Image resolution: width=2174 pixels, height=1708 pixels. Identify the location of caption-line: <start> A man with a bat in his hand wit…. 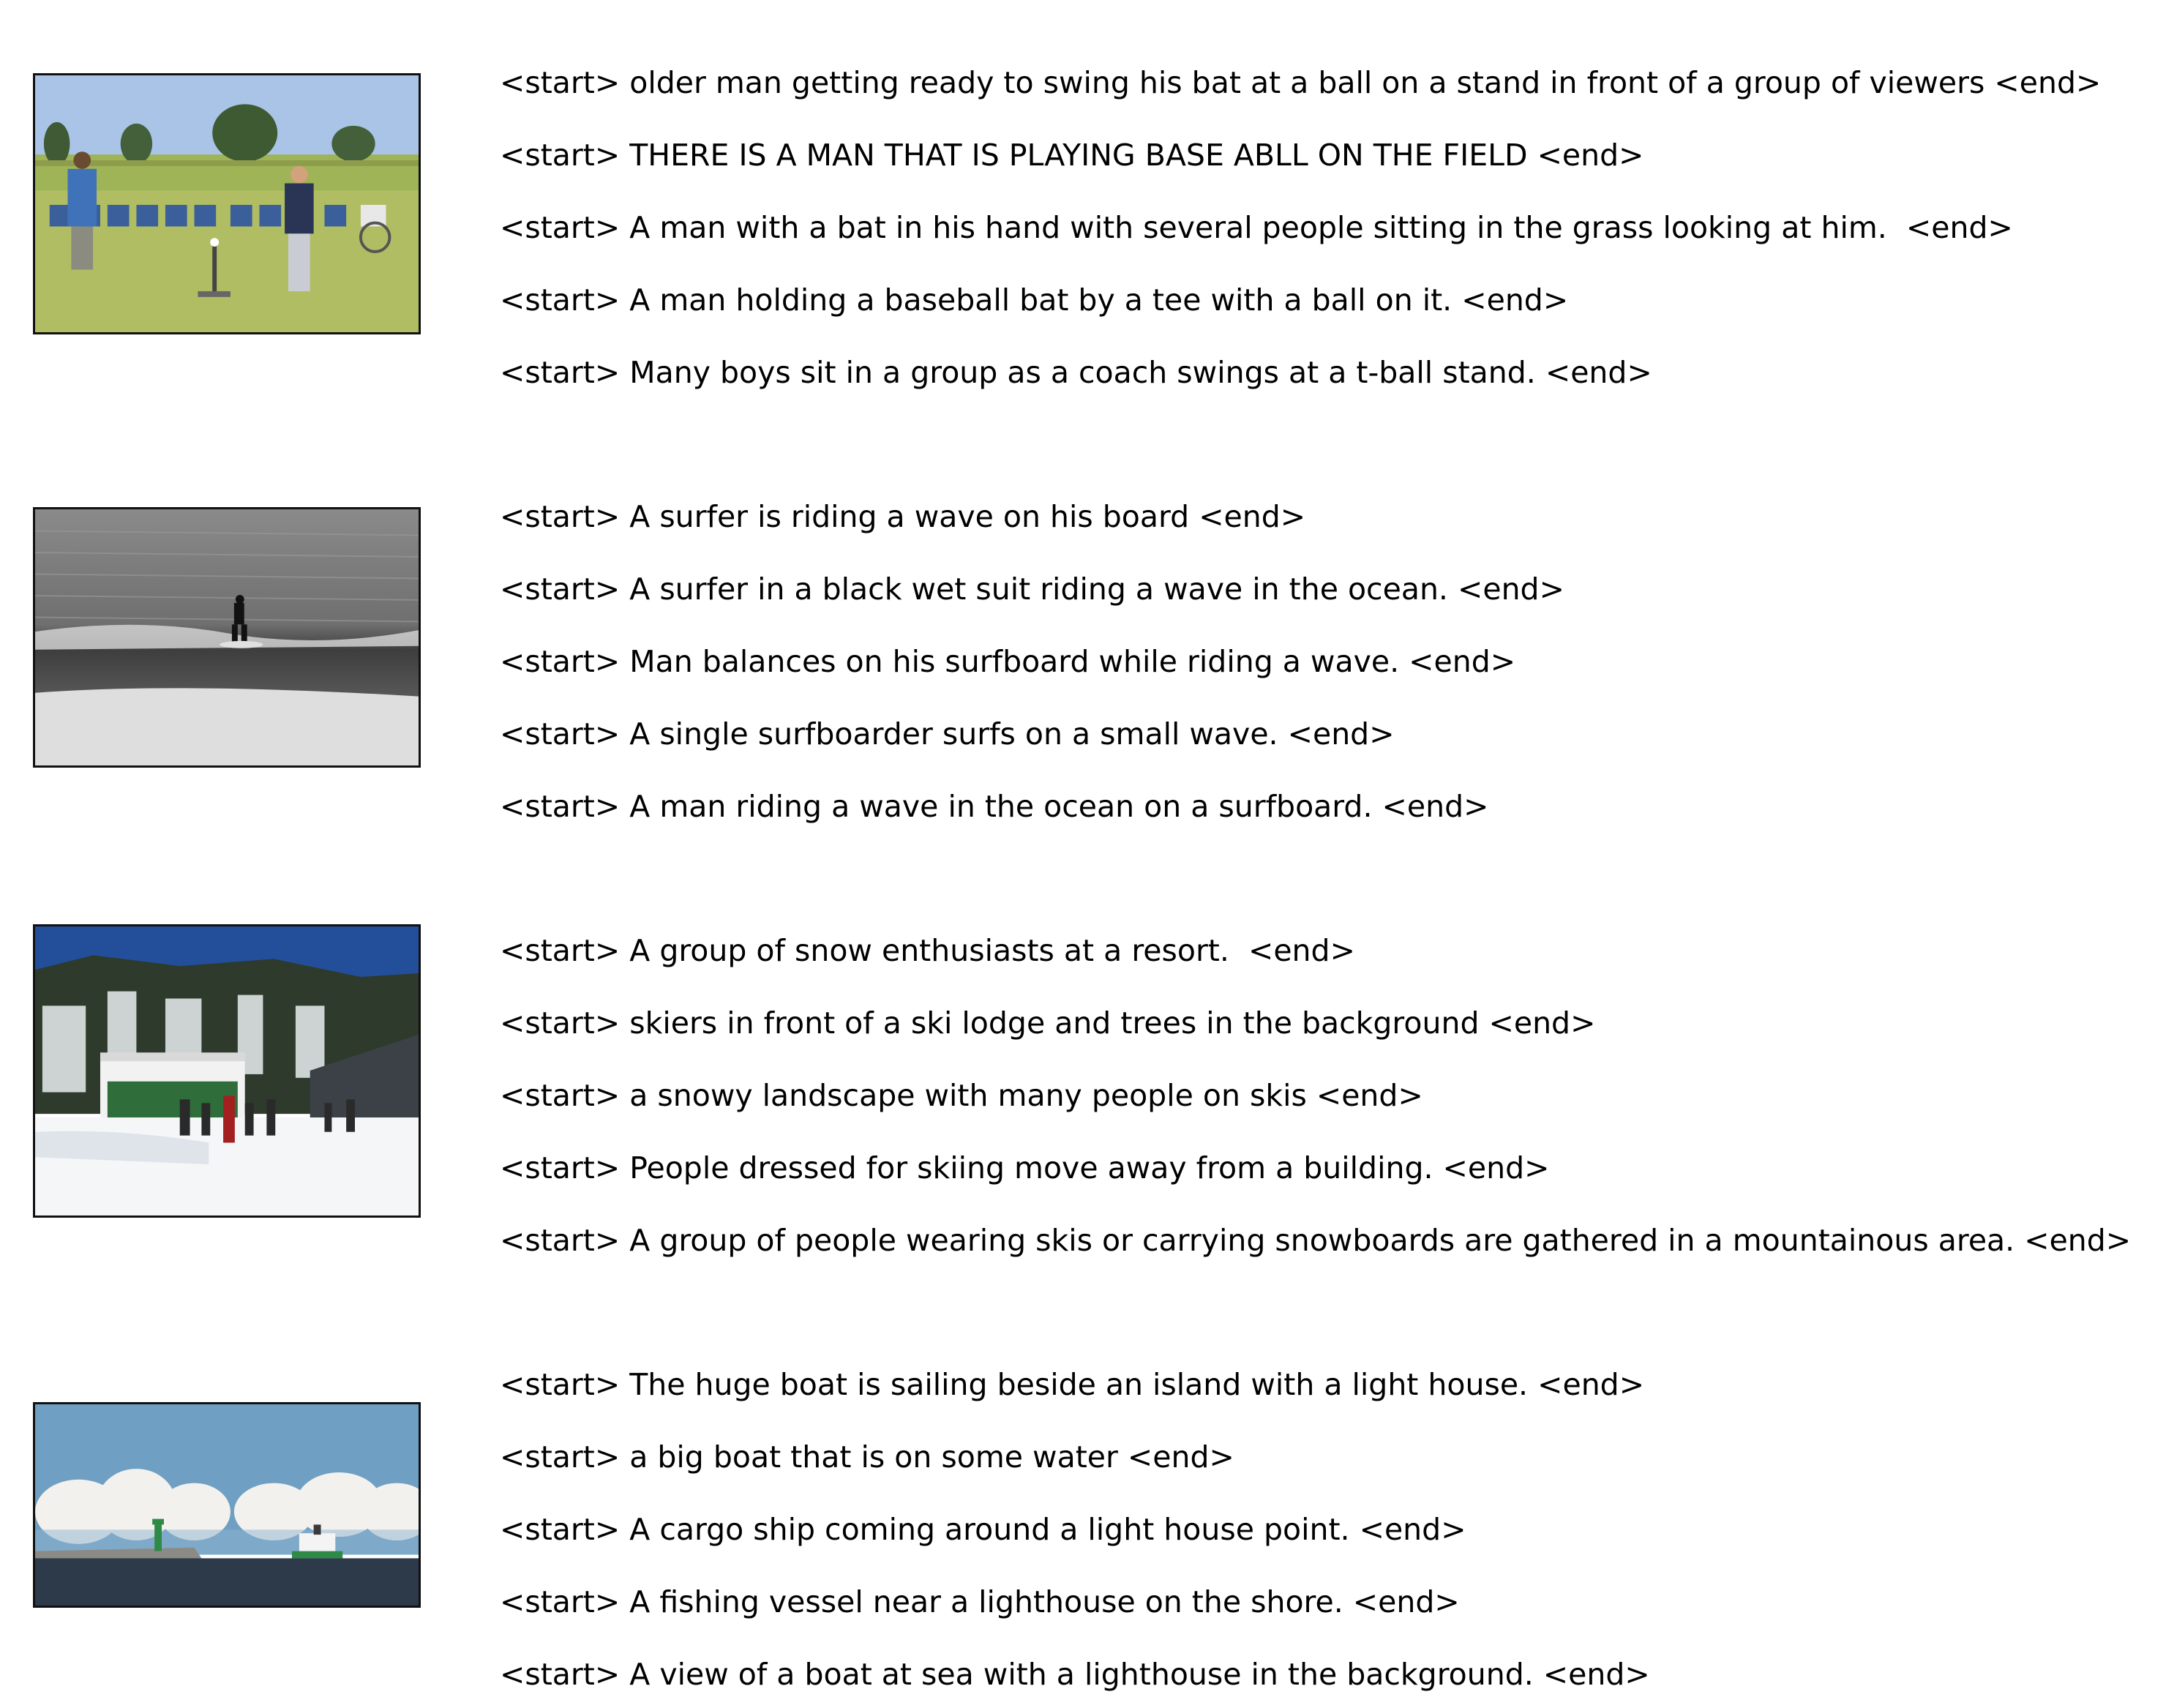
(1256, 228).